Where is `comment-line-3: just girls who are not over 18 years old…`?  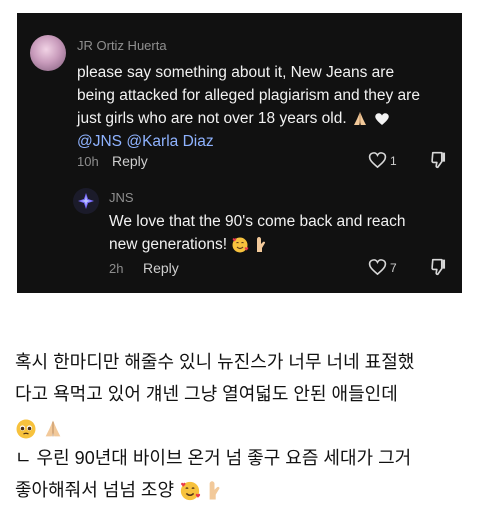 comment-line-3: just girls who are not over 18 years old… is located at coordinates (212, 118).